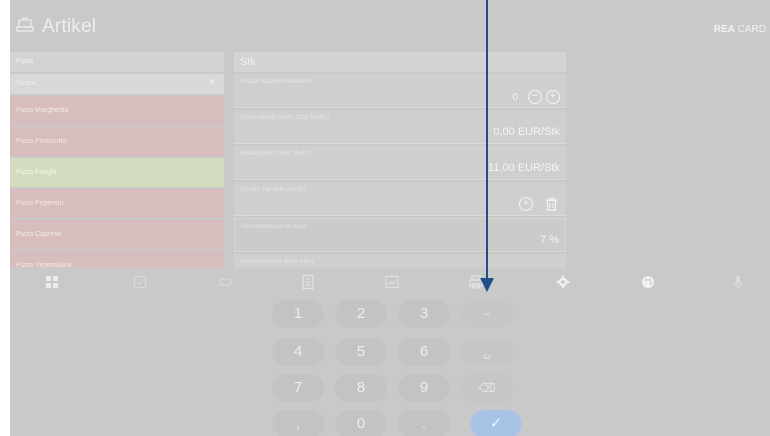 The width and height of the screenshot is (770, 436). What do you see at coordinates (551, 204) in the screenshot?
I see `trash-icon` at bounding box center [551, 204].